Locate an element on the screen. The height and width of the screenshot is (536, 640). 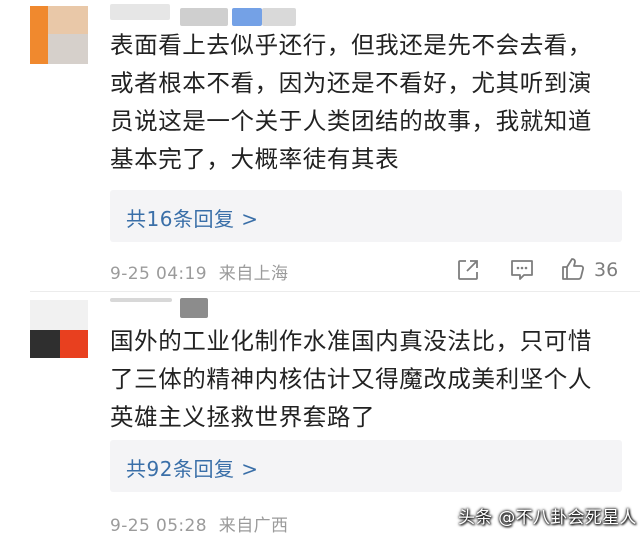
comment-meta: 9-25 04:19 来自上海 is located at coordinates (199, 271).